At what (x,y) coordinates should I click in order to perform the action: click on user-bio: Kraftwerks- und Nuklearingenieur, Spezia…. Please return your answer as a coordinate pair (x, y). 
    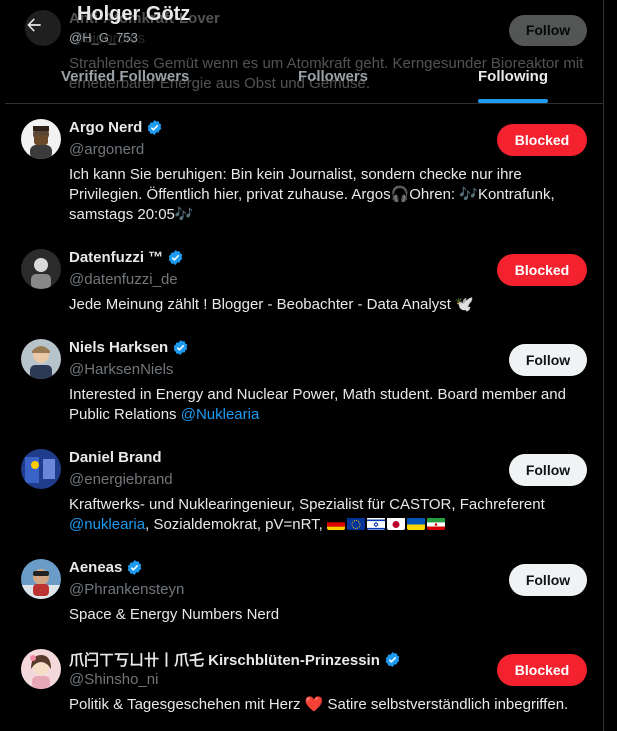
    Looking at the image, I should click on (307, 514).